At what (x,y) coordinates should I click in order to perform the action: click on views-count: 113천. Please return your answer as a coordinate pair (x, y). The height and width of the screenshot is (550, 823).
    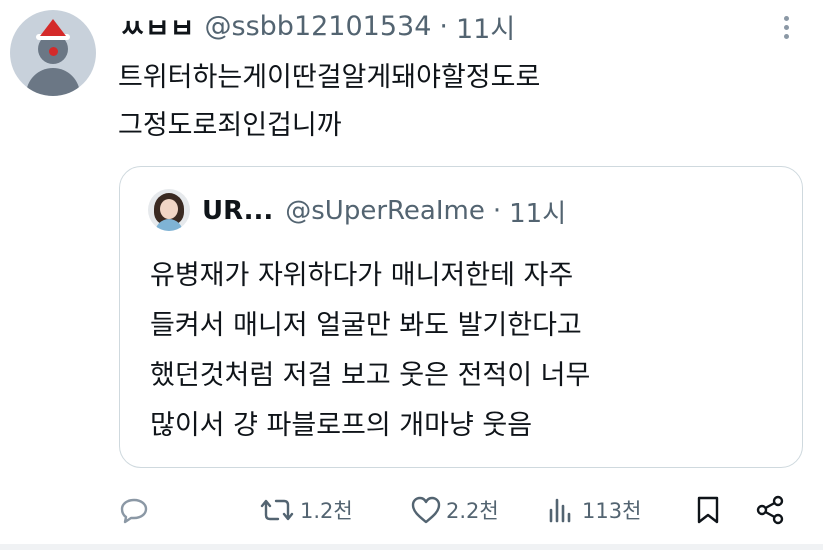
    Looking at the image, I should click on (612, 511).